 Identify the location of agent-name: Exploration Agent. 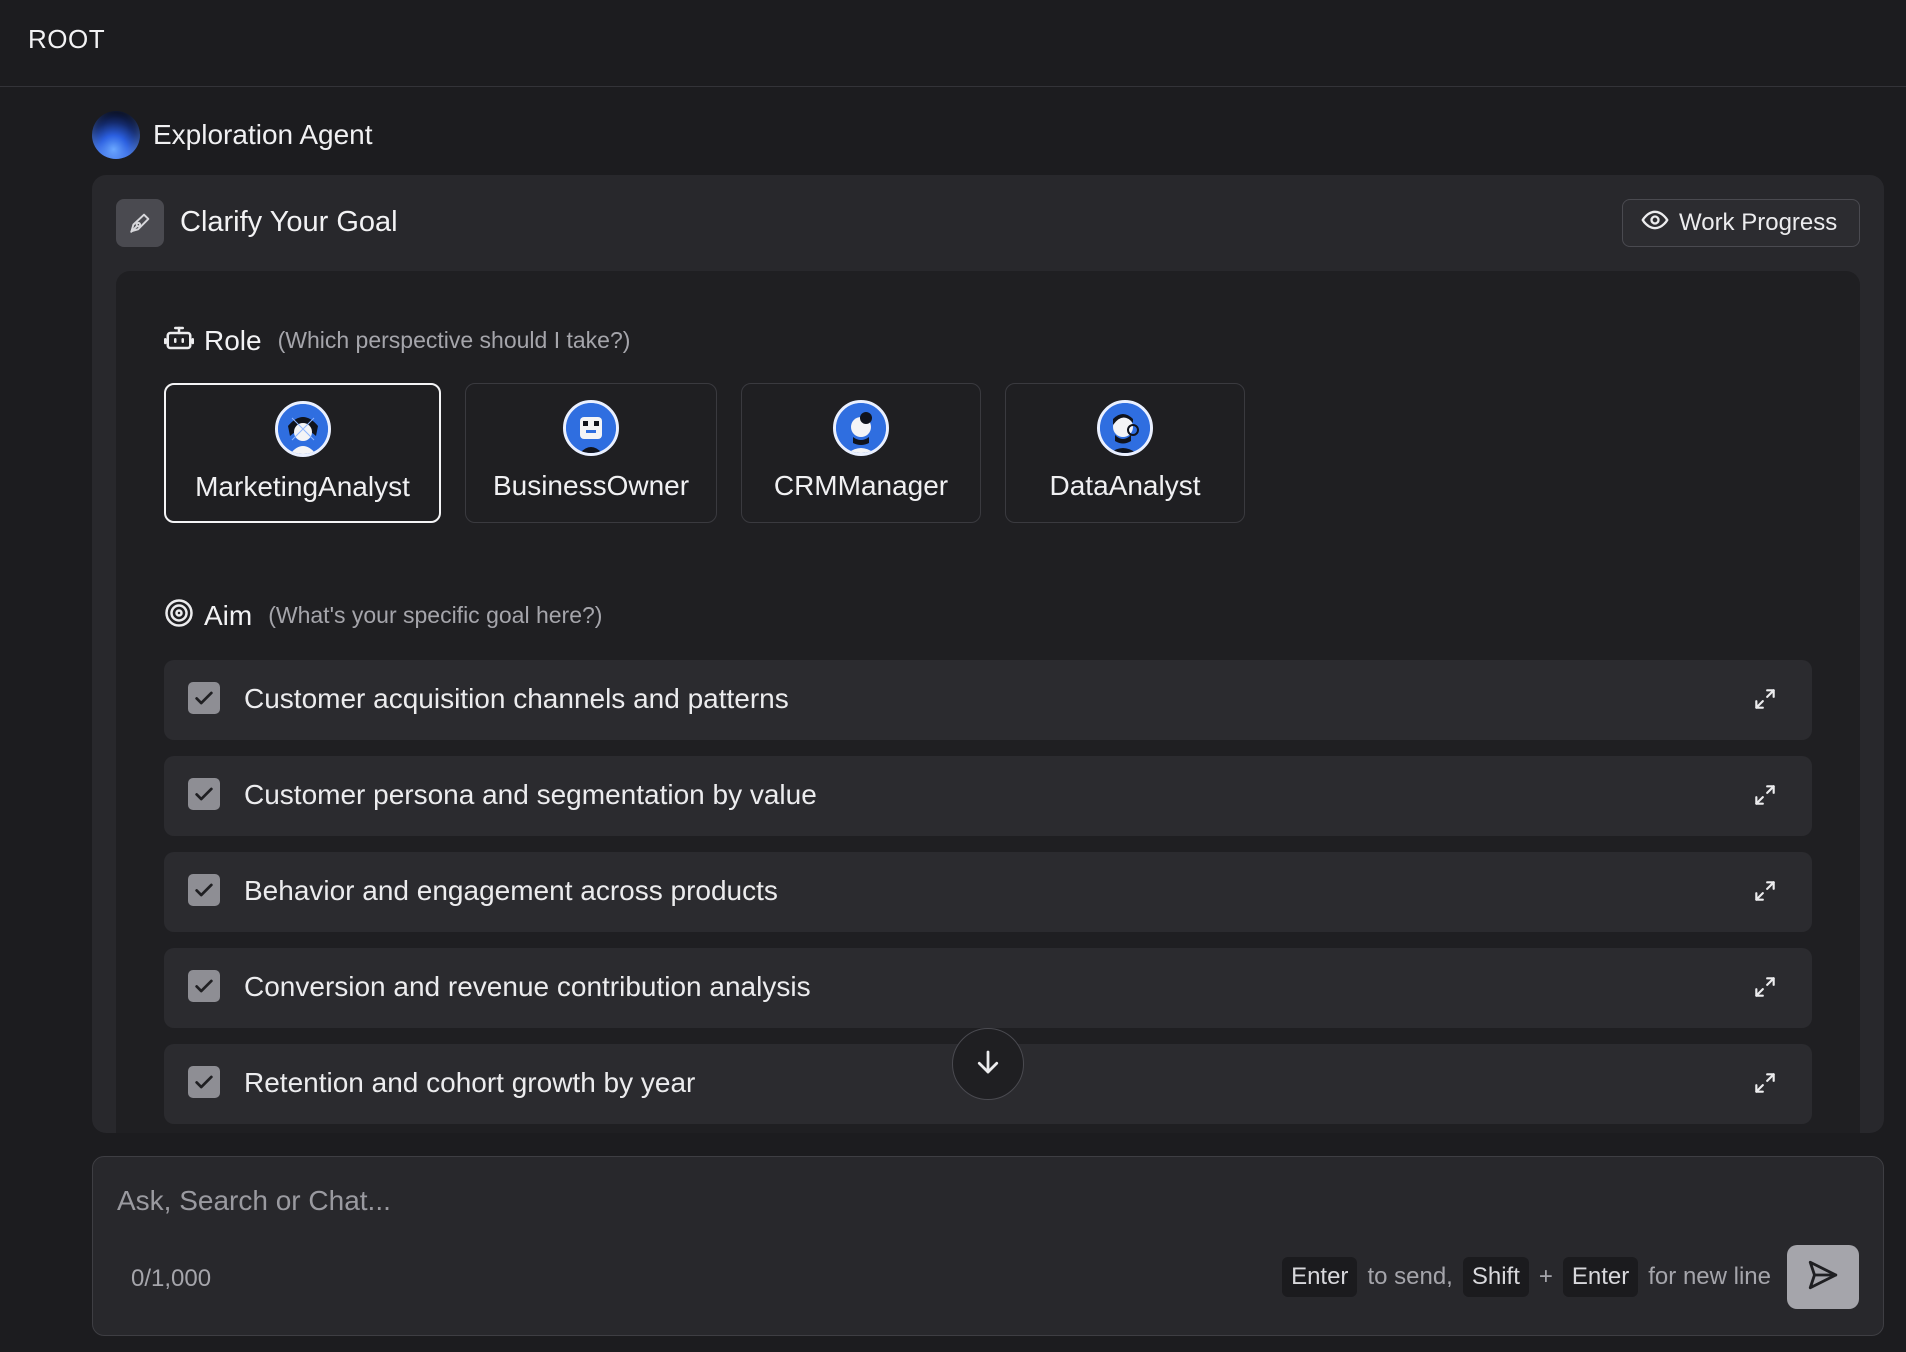
(263, 134).